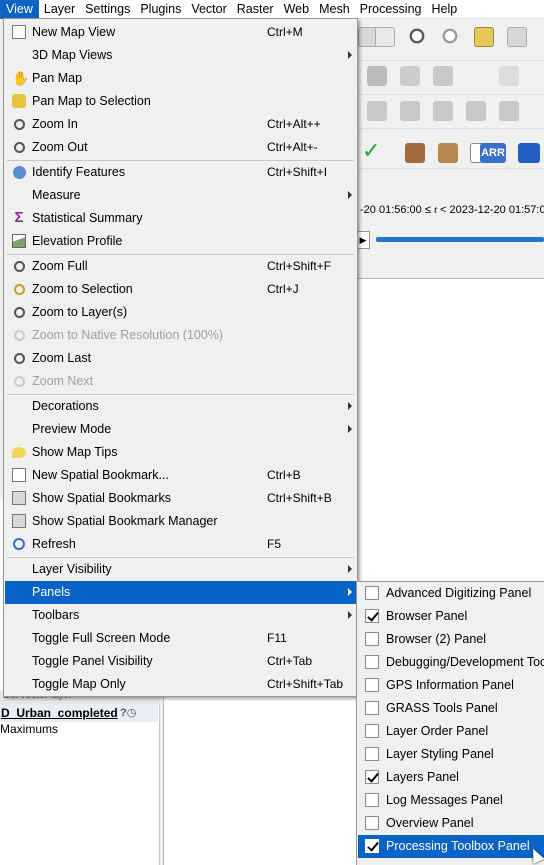  What do you see at coordinates (415, 153) in the screenshot?
I see `plugin-package-icon` at bounding box center [415, 153].